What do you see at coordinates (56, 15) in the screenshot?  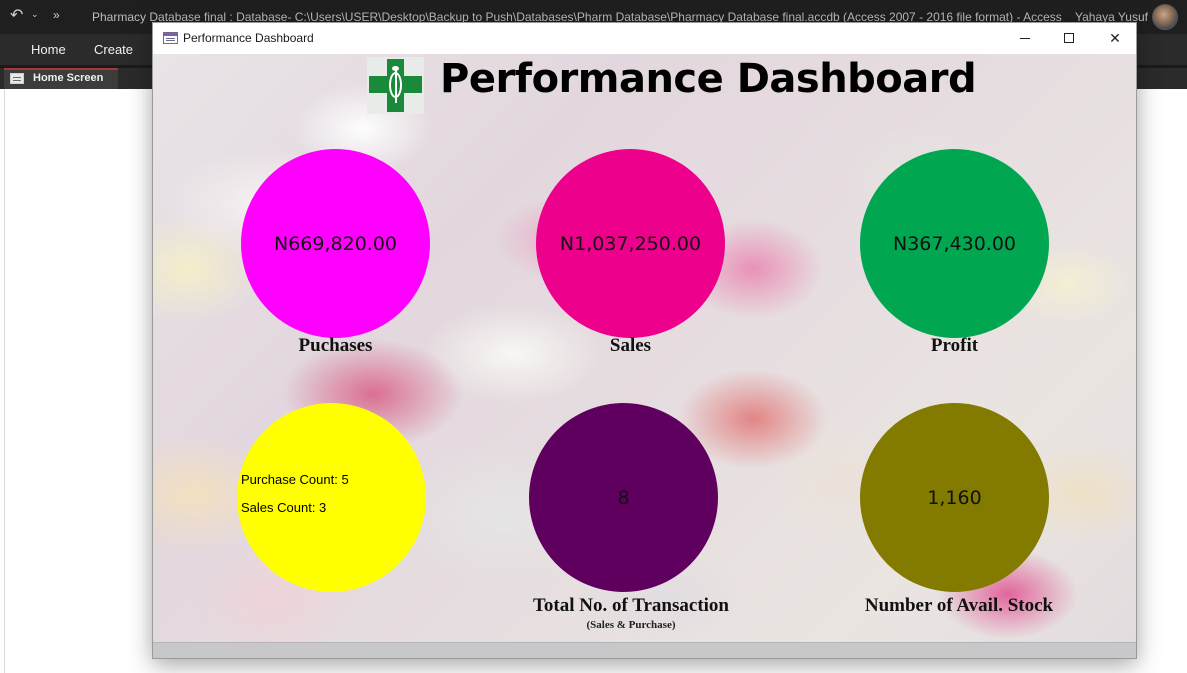 I see `quick-access-more-button: »` at bounding box center [56, 15].